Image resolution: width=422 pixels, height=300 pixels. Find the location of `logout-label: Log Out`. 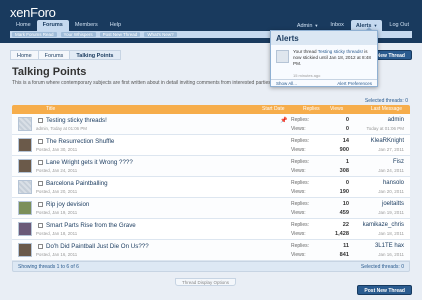

logout-label: Log Out is located at coordinates (399, 25).